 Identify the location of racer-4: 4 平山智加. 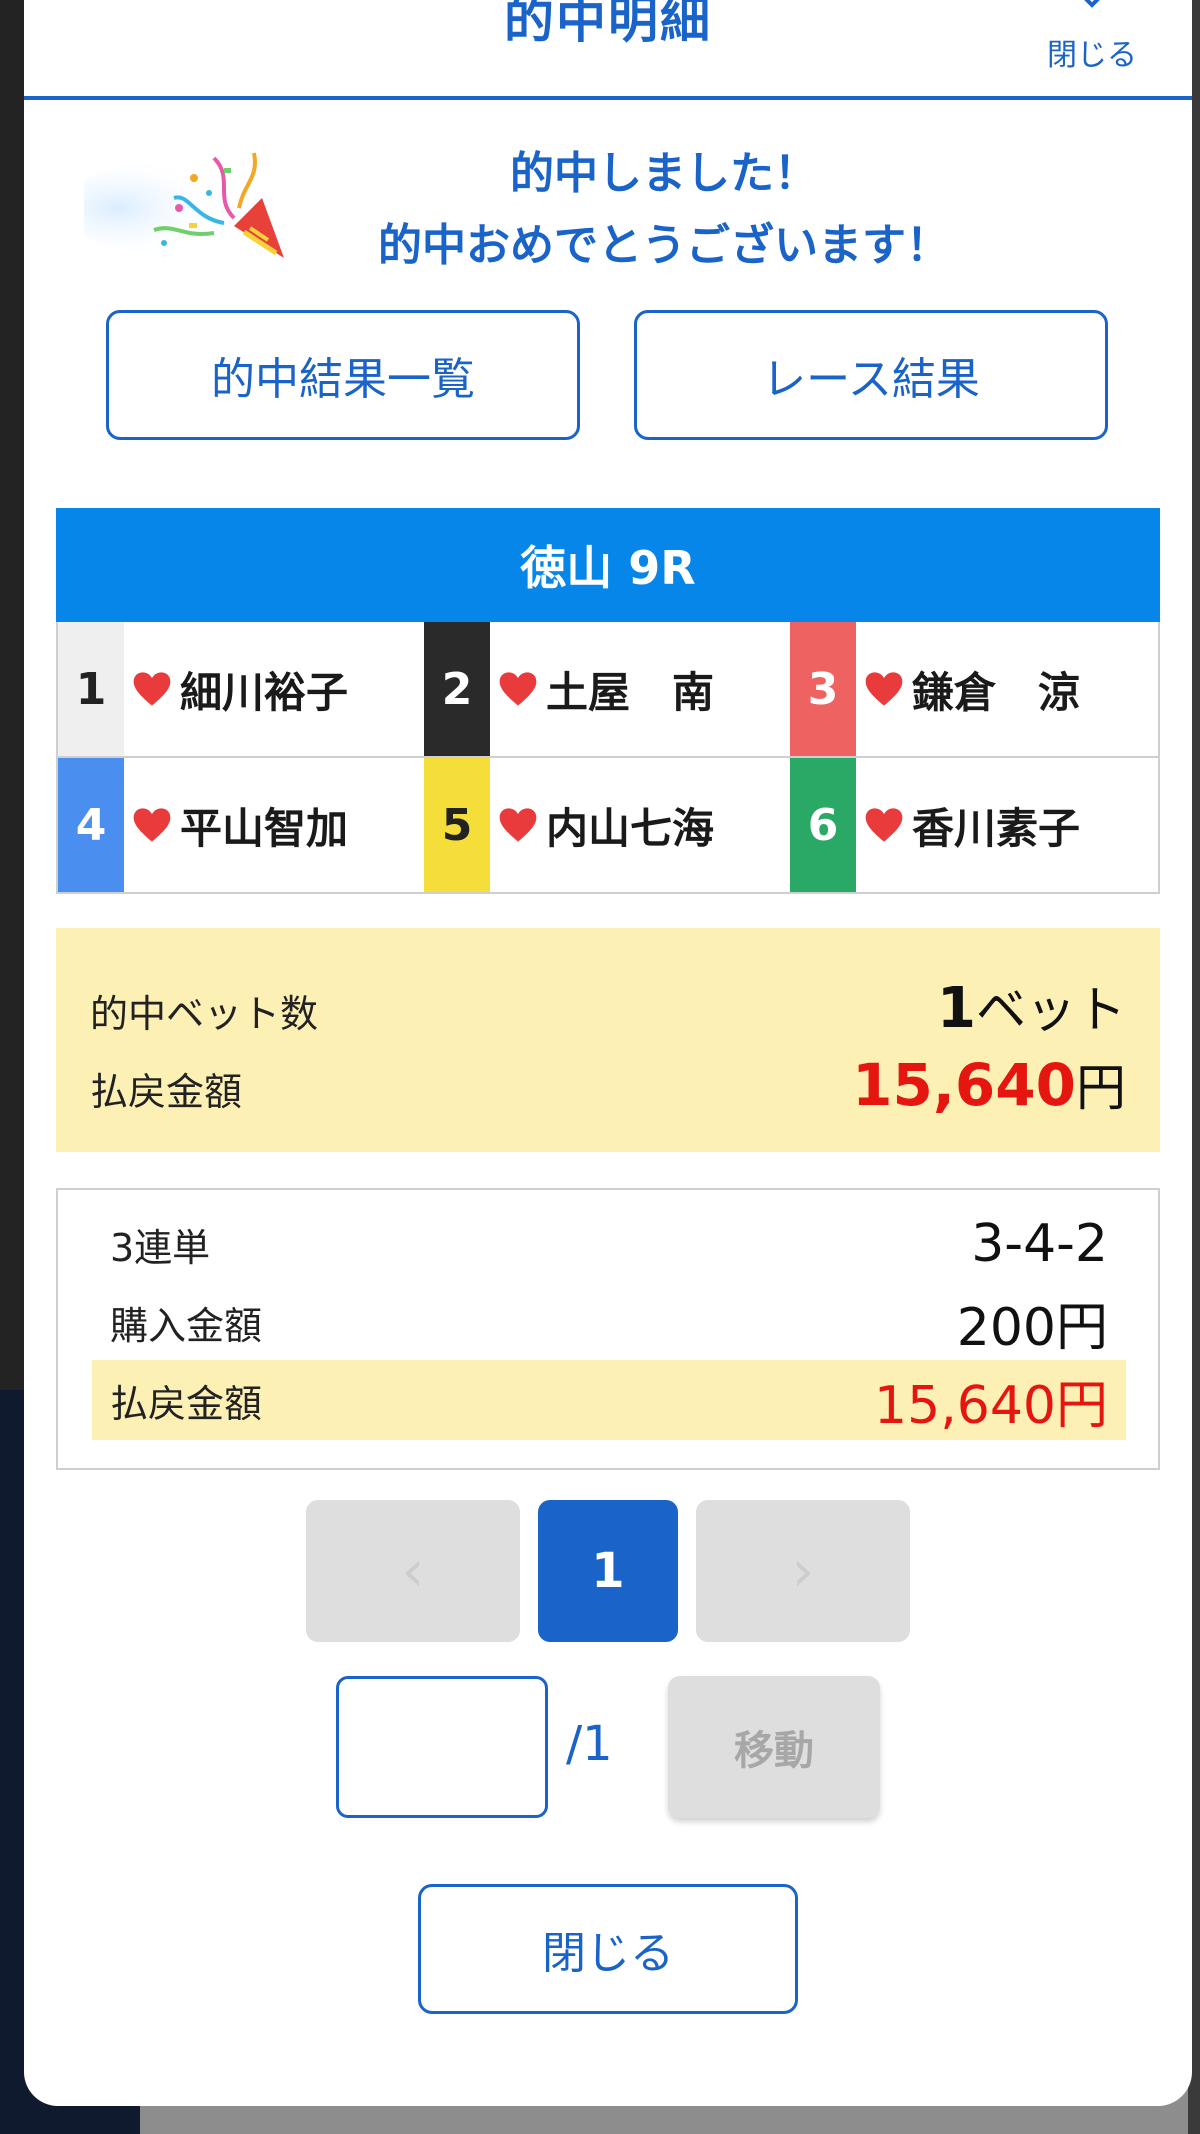
(241, 825).